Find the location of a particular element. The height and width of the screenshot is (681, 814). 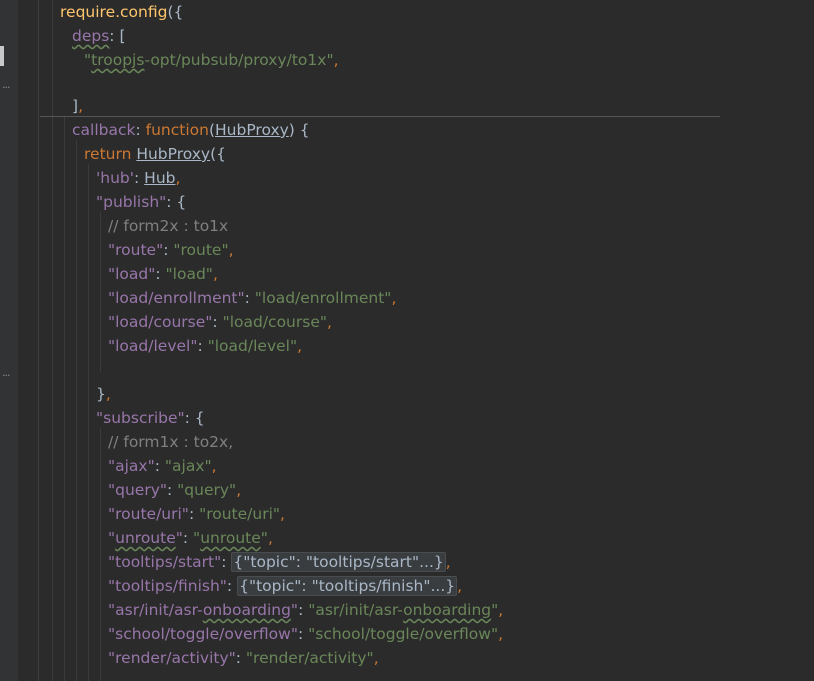

code-token: ) { is located at coordinates (299, 130).